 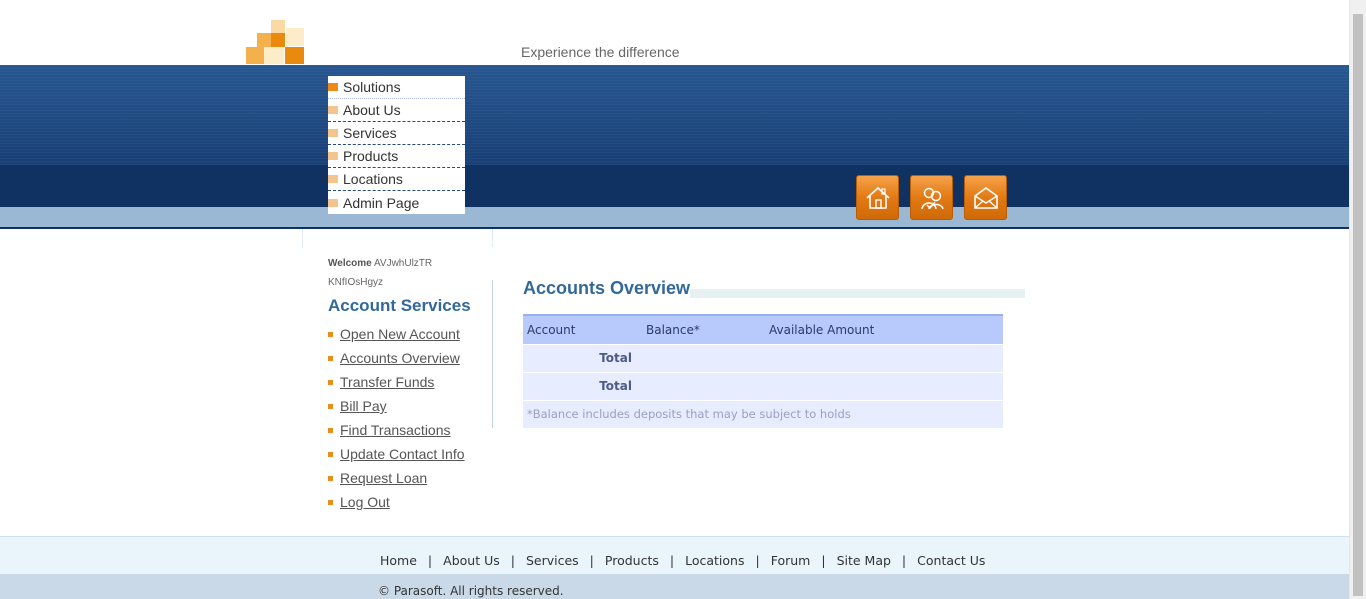 I want to click on account-services-title: Account Services, so click(x=399, y=305).